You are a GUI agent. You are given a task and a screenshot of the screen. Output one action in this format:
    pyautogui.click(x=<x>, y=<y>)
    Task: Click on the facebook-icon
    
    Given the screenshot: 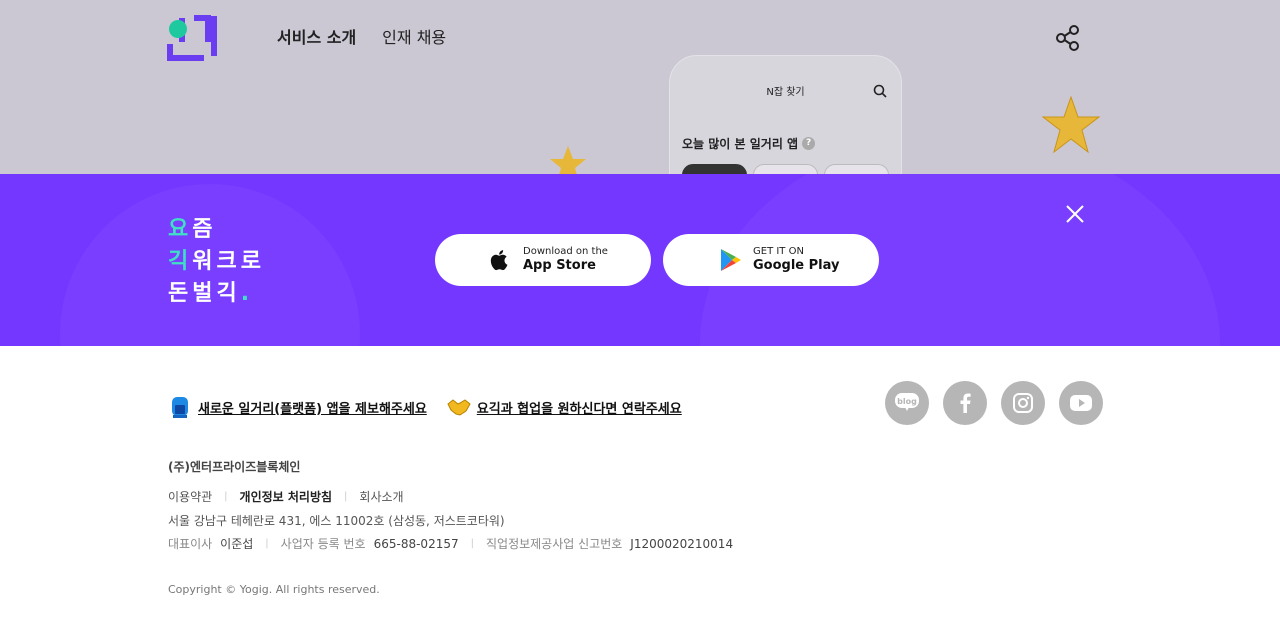 What is the action you would take?
    pyautogui.click(x=965, y=403)
    